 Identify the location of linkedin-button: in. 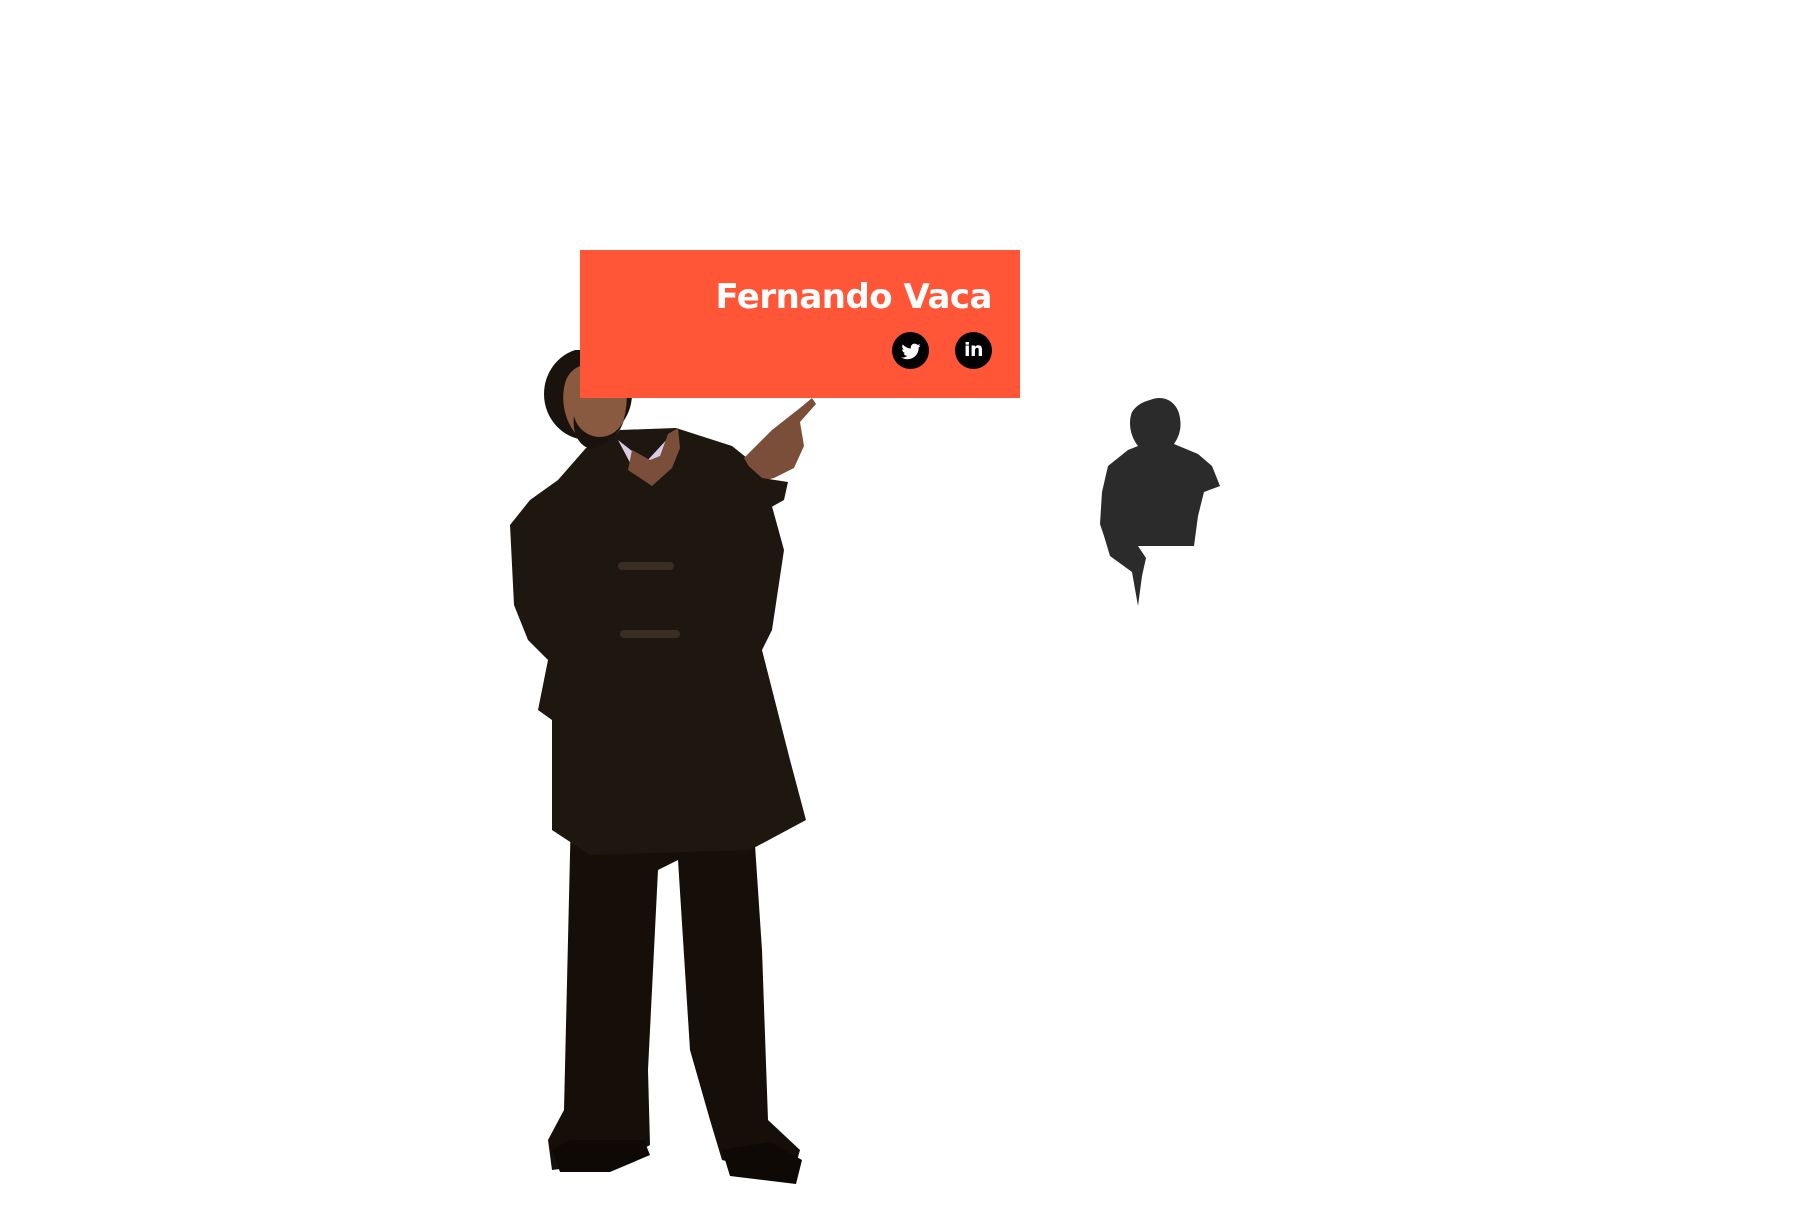
(973, 350).